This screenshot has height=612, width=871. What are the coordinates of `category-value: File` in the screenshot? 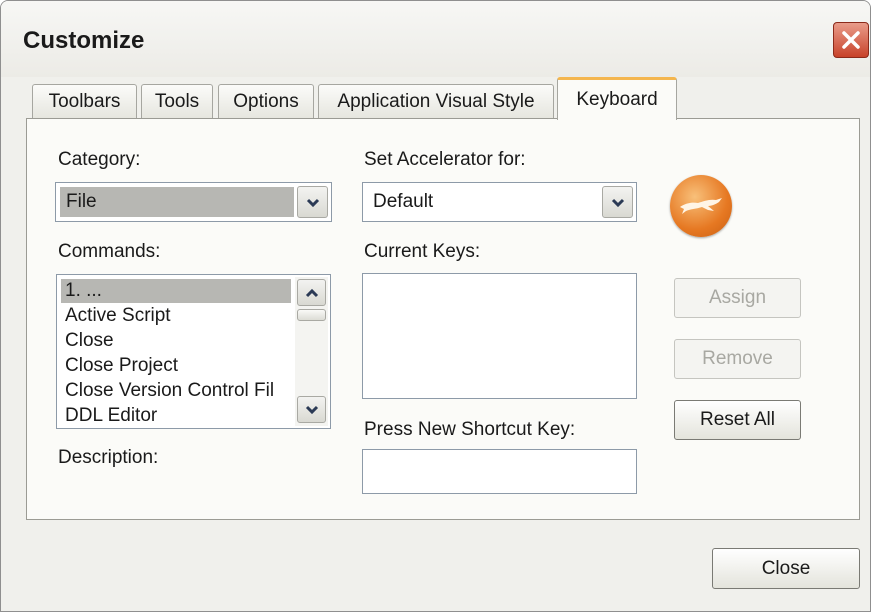 It's located at (177, 202).